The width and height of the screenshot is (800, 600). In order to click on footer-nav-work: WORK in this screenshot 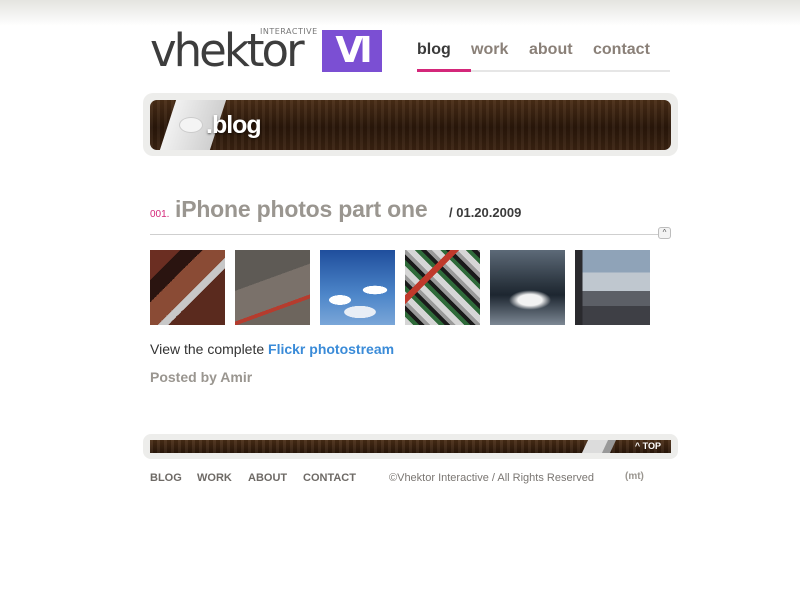, I will do `click(214, 478)`.